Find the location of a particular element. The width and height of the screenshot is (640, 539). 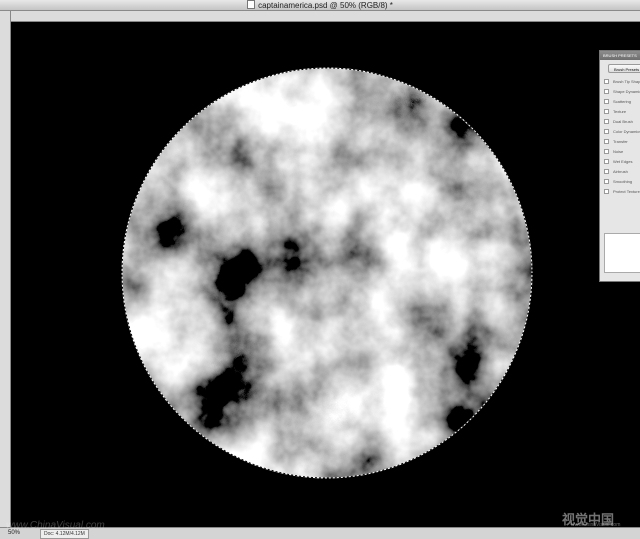

brush-option-label: Wet Edges is located at coordinates (623, 161).